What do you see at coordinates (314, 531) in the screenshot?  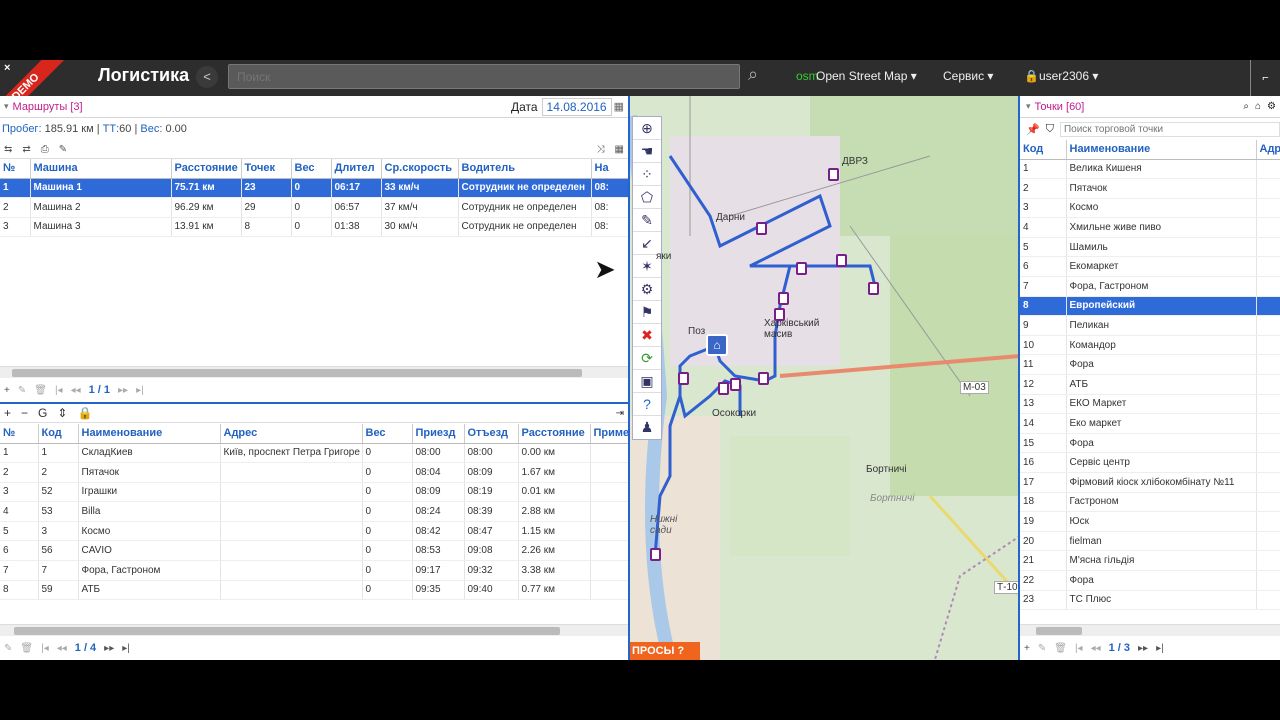 I see `table-row: 5 3 Космо 0 08:42 08:47 1.15 км` at bounding box center [314, 531].